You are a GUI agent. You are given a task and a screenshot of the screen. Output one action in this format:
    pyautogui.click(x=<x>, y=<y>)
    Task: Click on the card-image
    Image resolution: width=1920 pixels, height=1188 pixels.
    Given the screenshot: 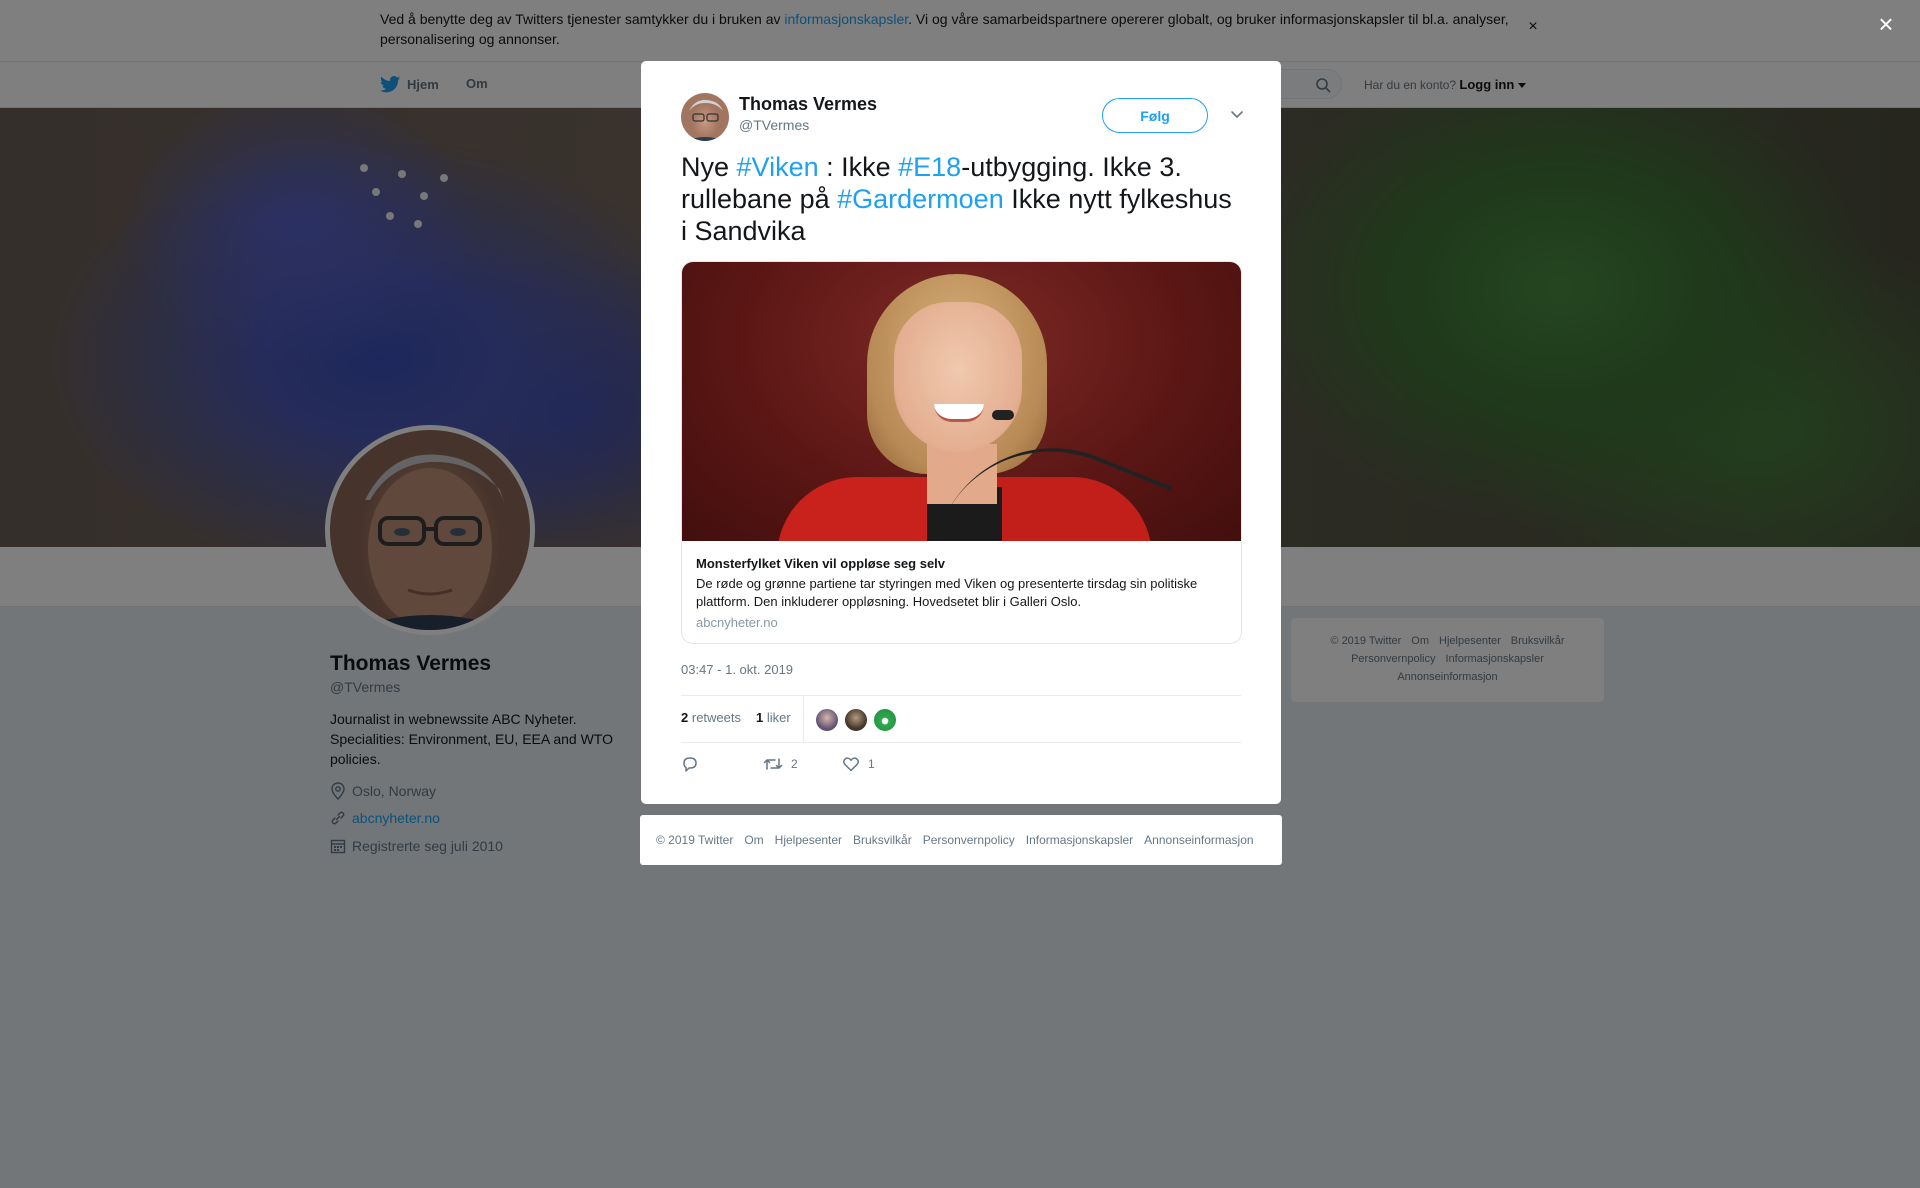 What is the action you would take?
    pyautogui.click(x=961, y=401)
    